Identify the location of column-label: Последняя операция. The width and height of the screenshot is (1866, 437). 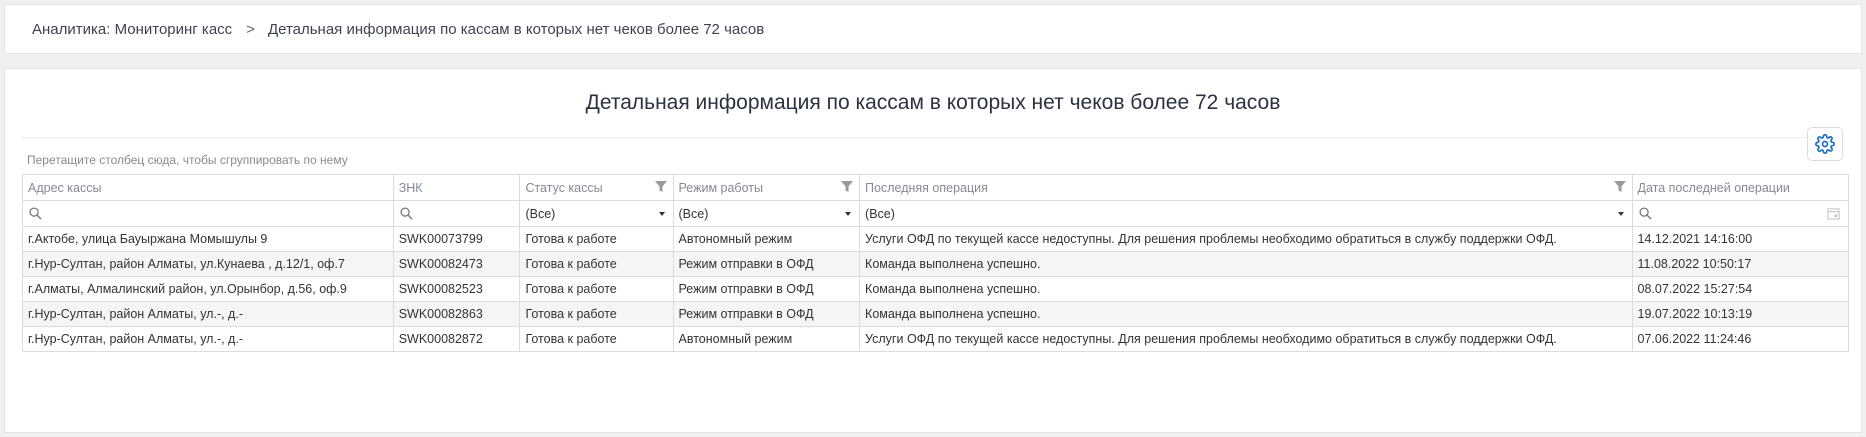
(926, 187).